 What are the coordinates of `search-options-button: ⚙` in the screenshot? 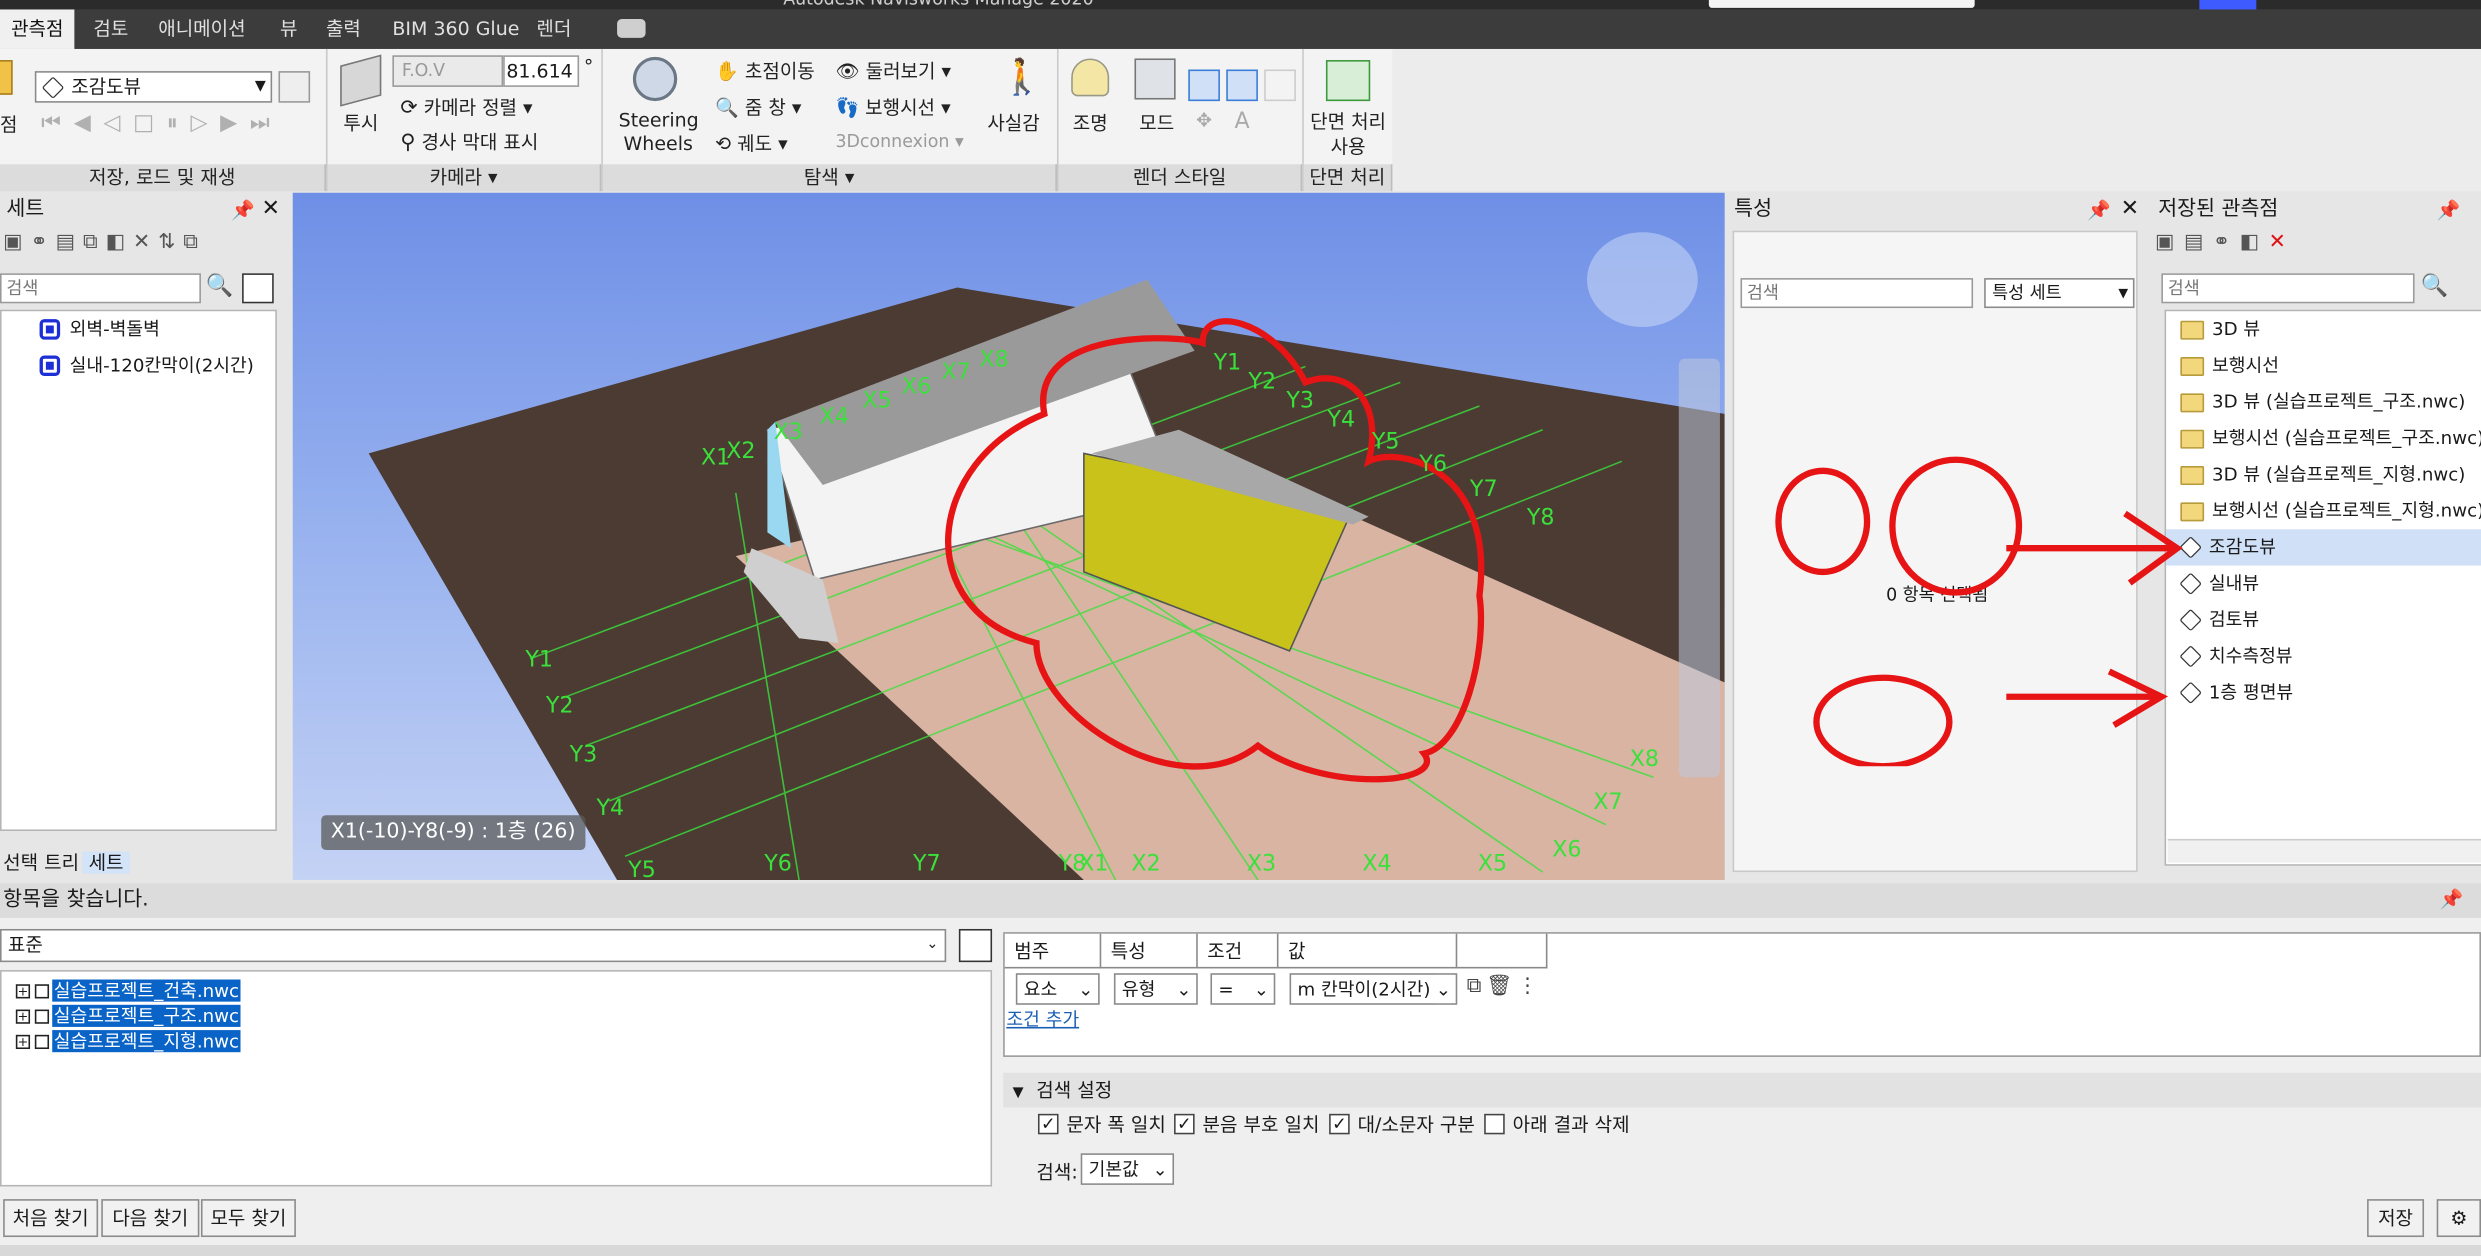 It's located at (2458, 1218).